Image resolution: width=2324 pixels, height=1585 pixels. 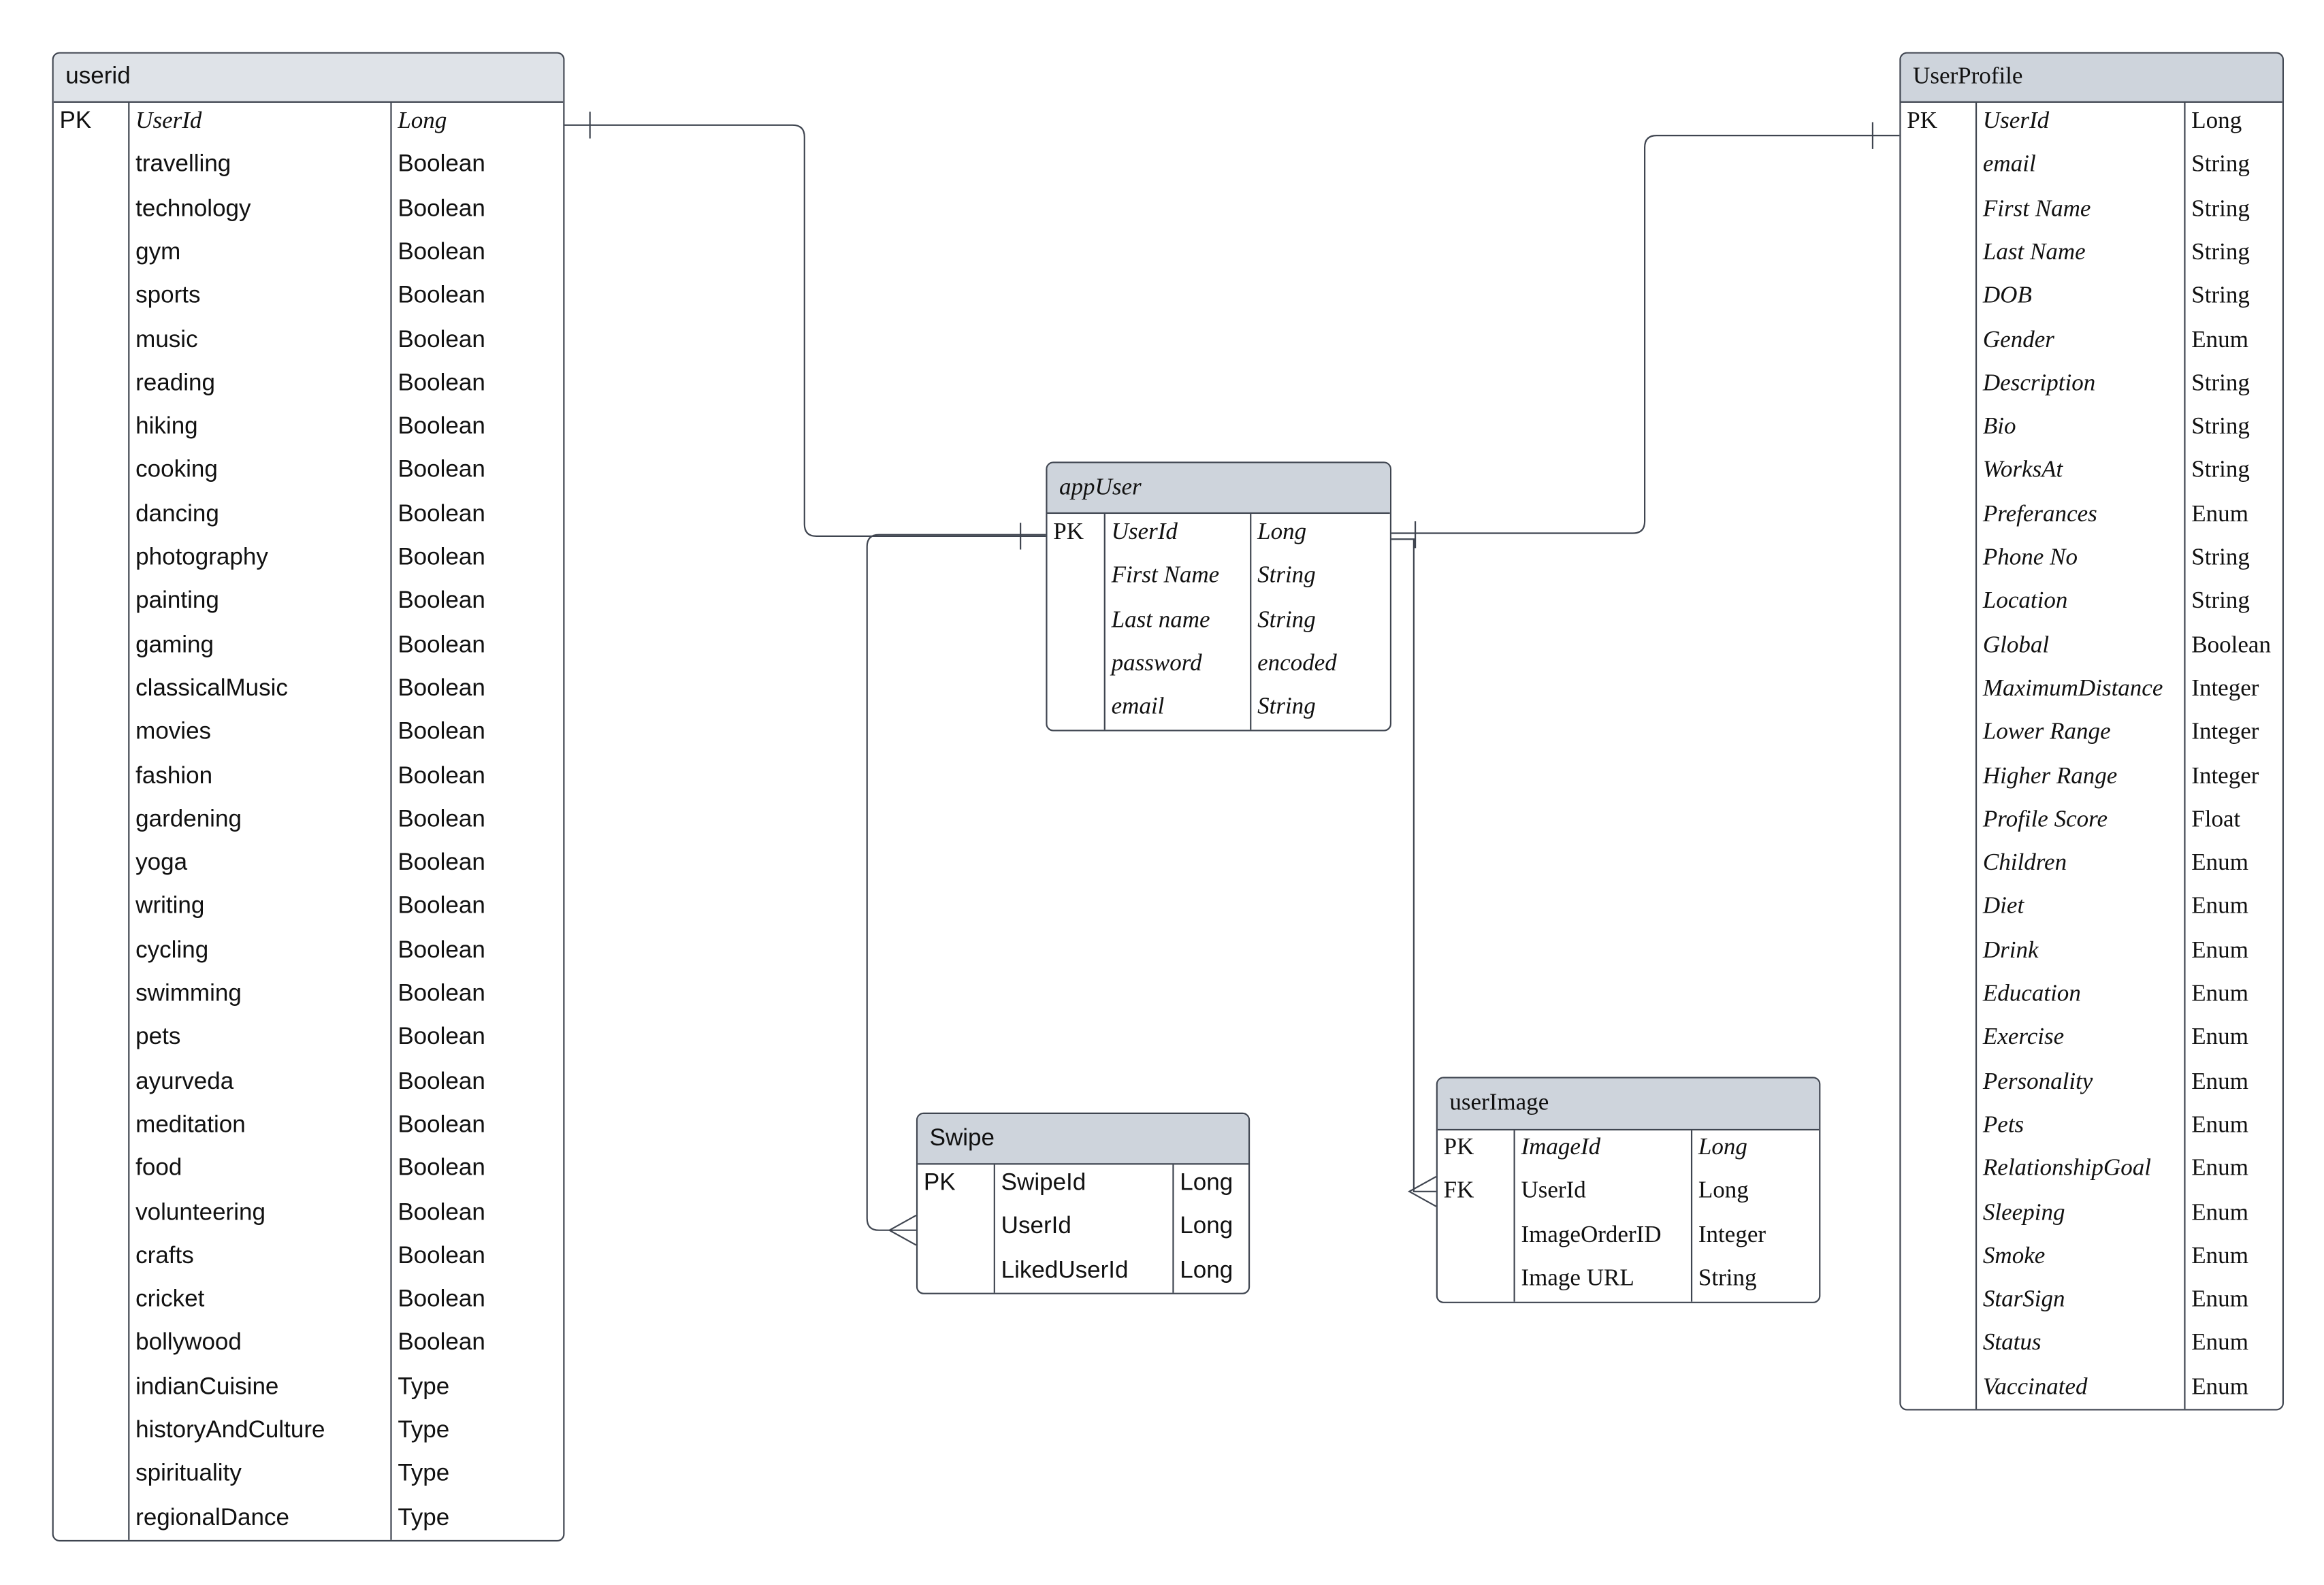 What do you see at coordinates (166, 340) in the screenshot?
I see `field-name: music` at bounding box center [166, 340].